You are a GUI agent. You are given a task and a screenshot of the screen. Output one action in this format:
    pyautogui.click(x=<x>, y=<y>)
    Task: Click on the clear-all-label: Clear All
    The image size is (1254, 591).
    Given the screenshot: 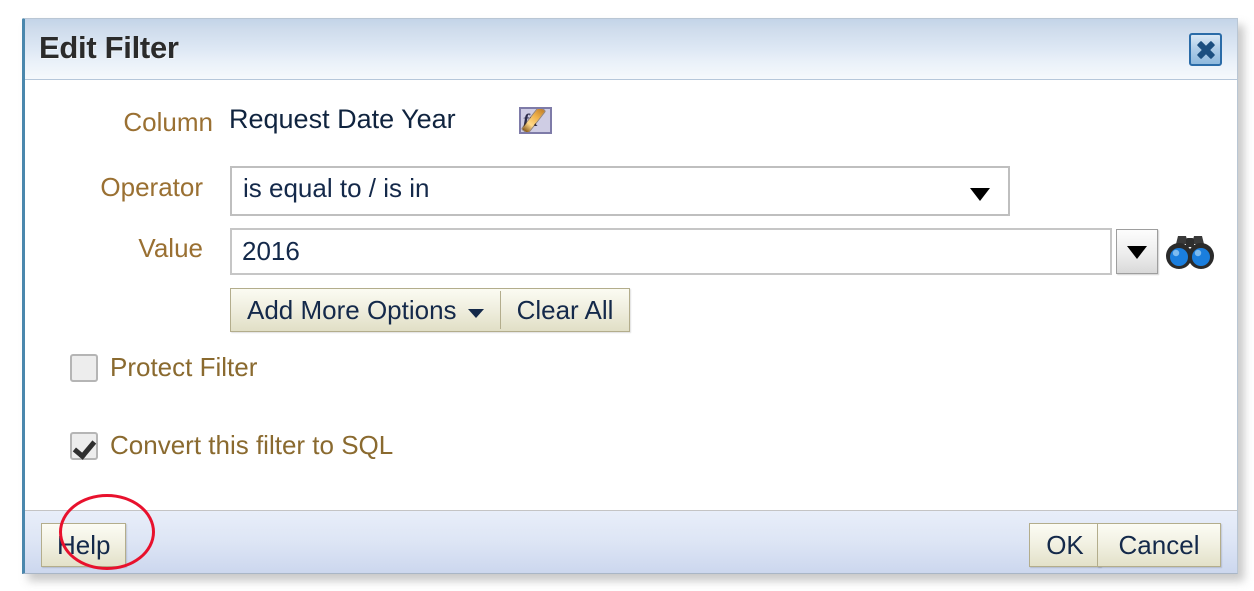 What is the action you would take?
    pyautogui.click(x=565, y=309)
    